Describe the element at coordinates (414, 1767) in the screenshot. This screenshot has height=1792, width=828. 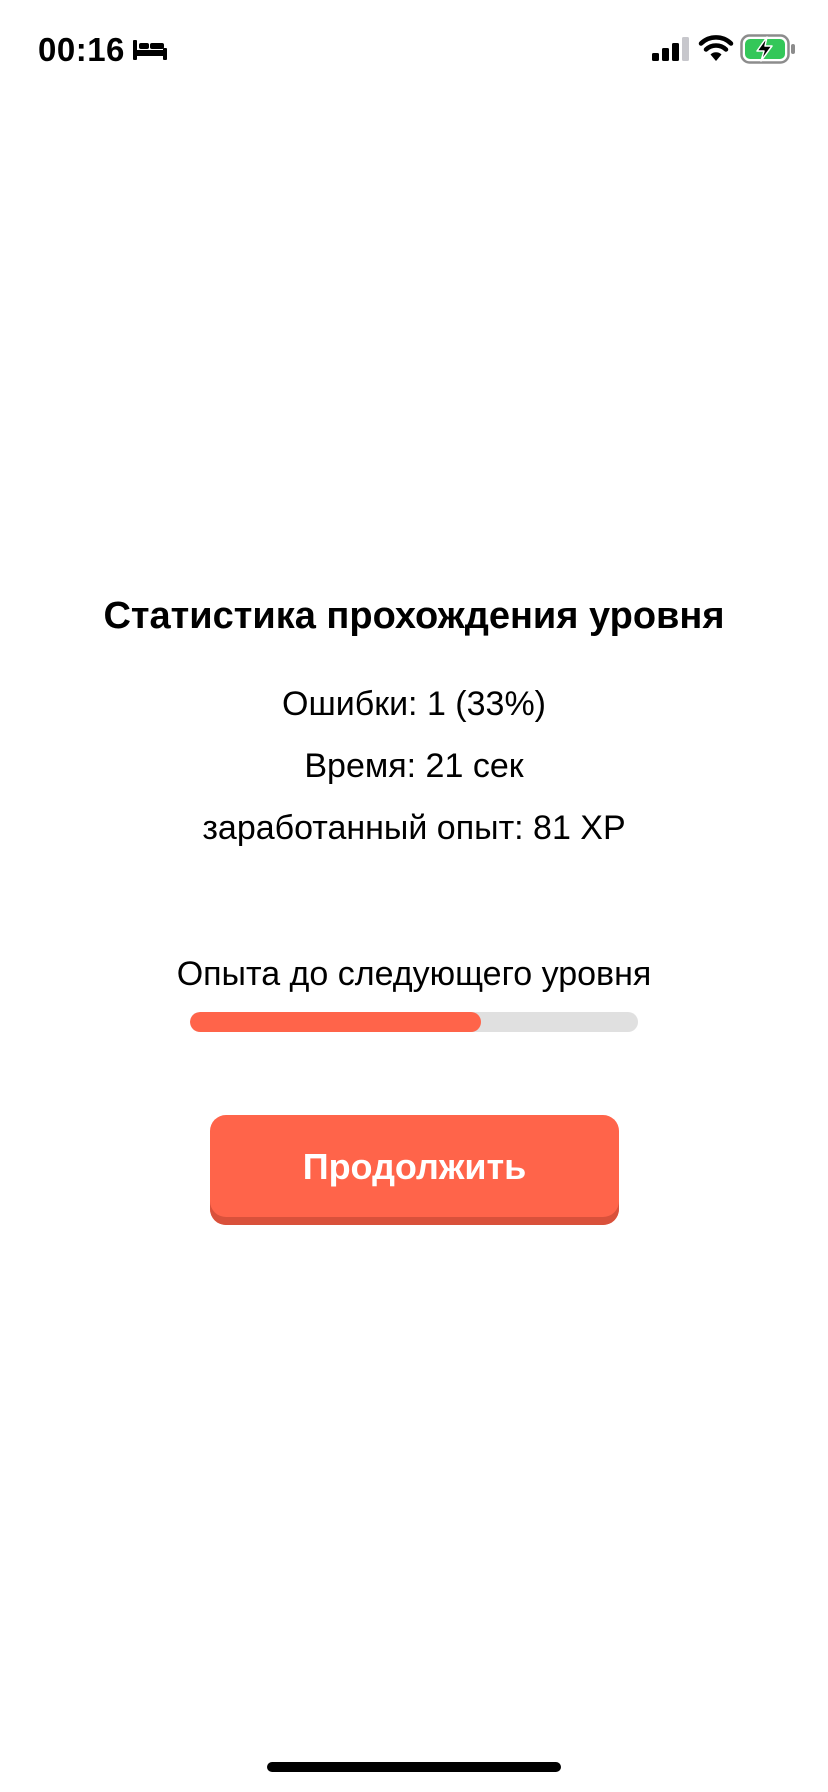
I see `home-indicator` at that location.